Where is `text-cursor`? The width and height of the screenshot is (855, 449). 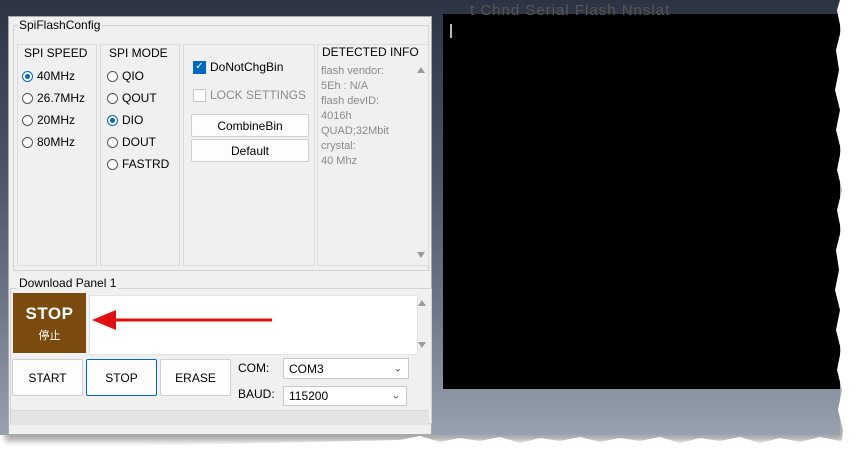
text-cursor is located at coordinates (451, 31).